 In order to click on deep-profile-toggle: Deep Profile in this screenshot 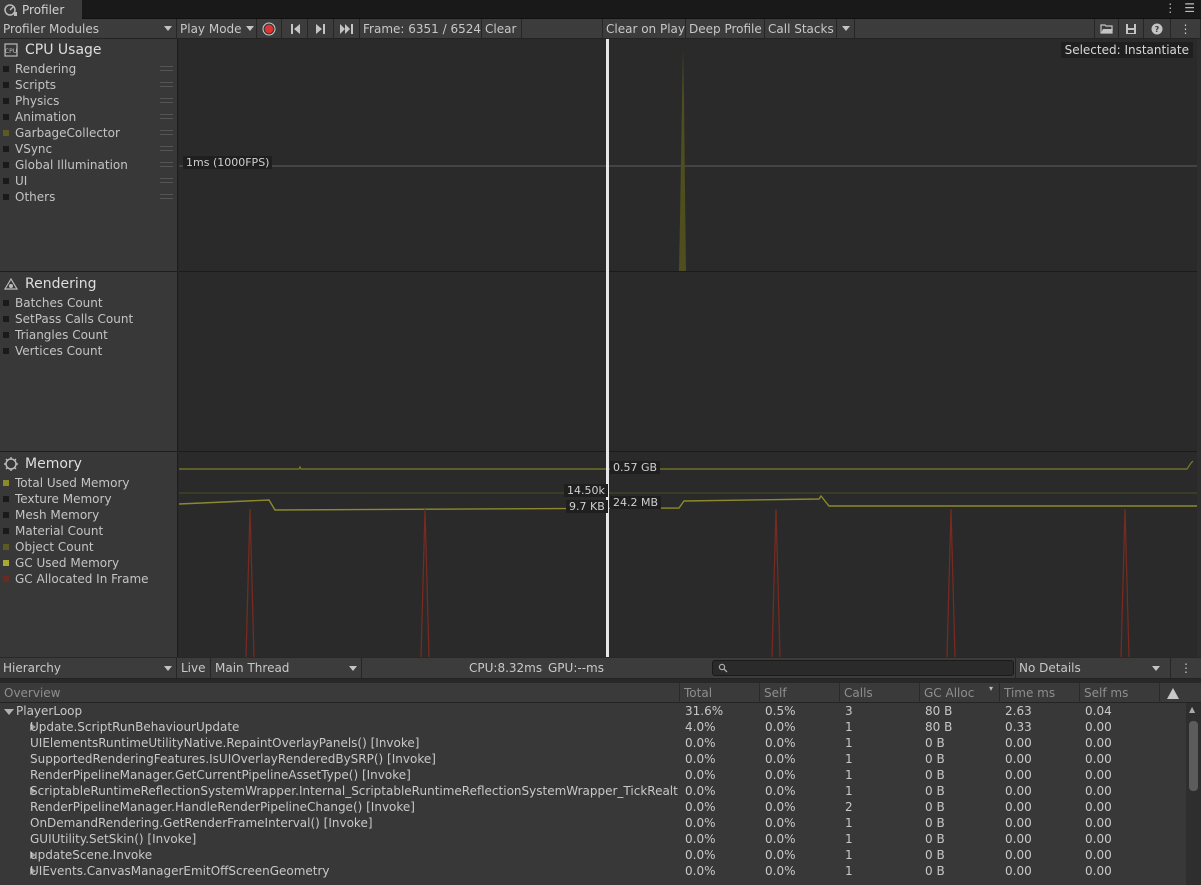, I will do `click(725, 28)`.